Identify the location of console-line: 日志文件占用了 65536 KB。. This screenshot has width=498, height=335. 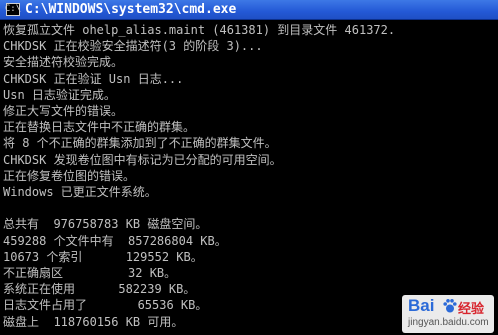
(105, 305).